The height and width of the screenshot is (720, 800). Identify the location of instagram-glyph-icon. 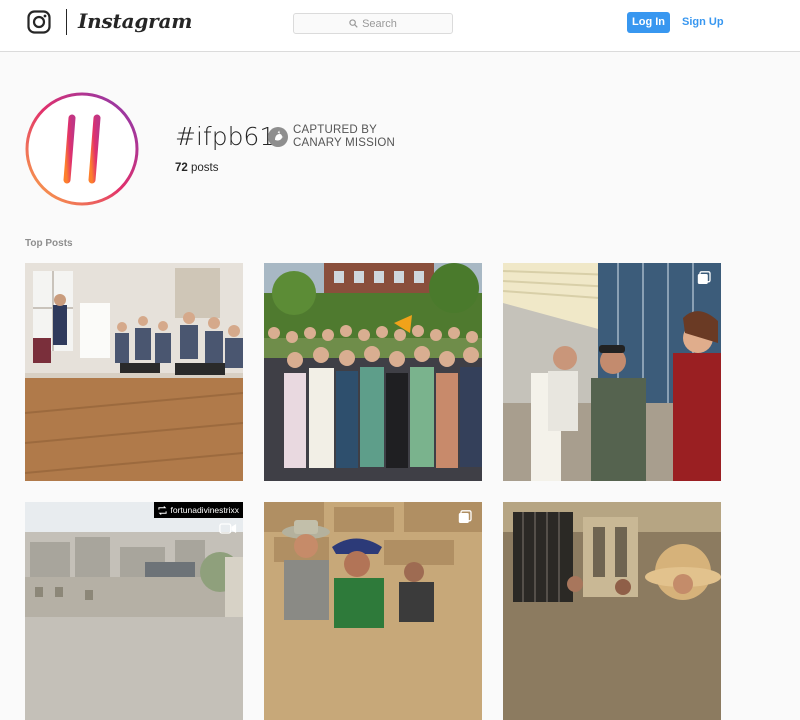
(39, 22).